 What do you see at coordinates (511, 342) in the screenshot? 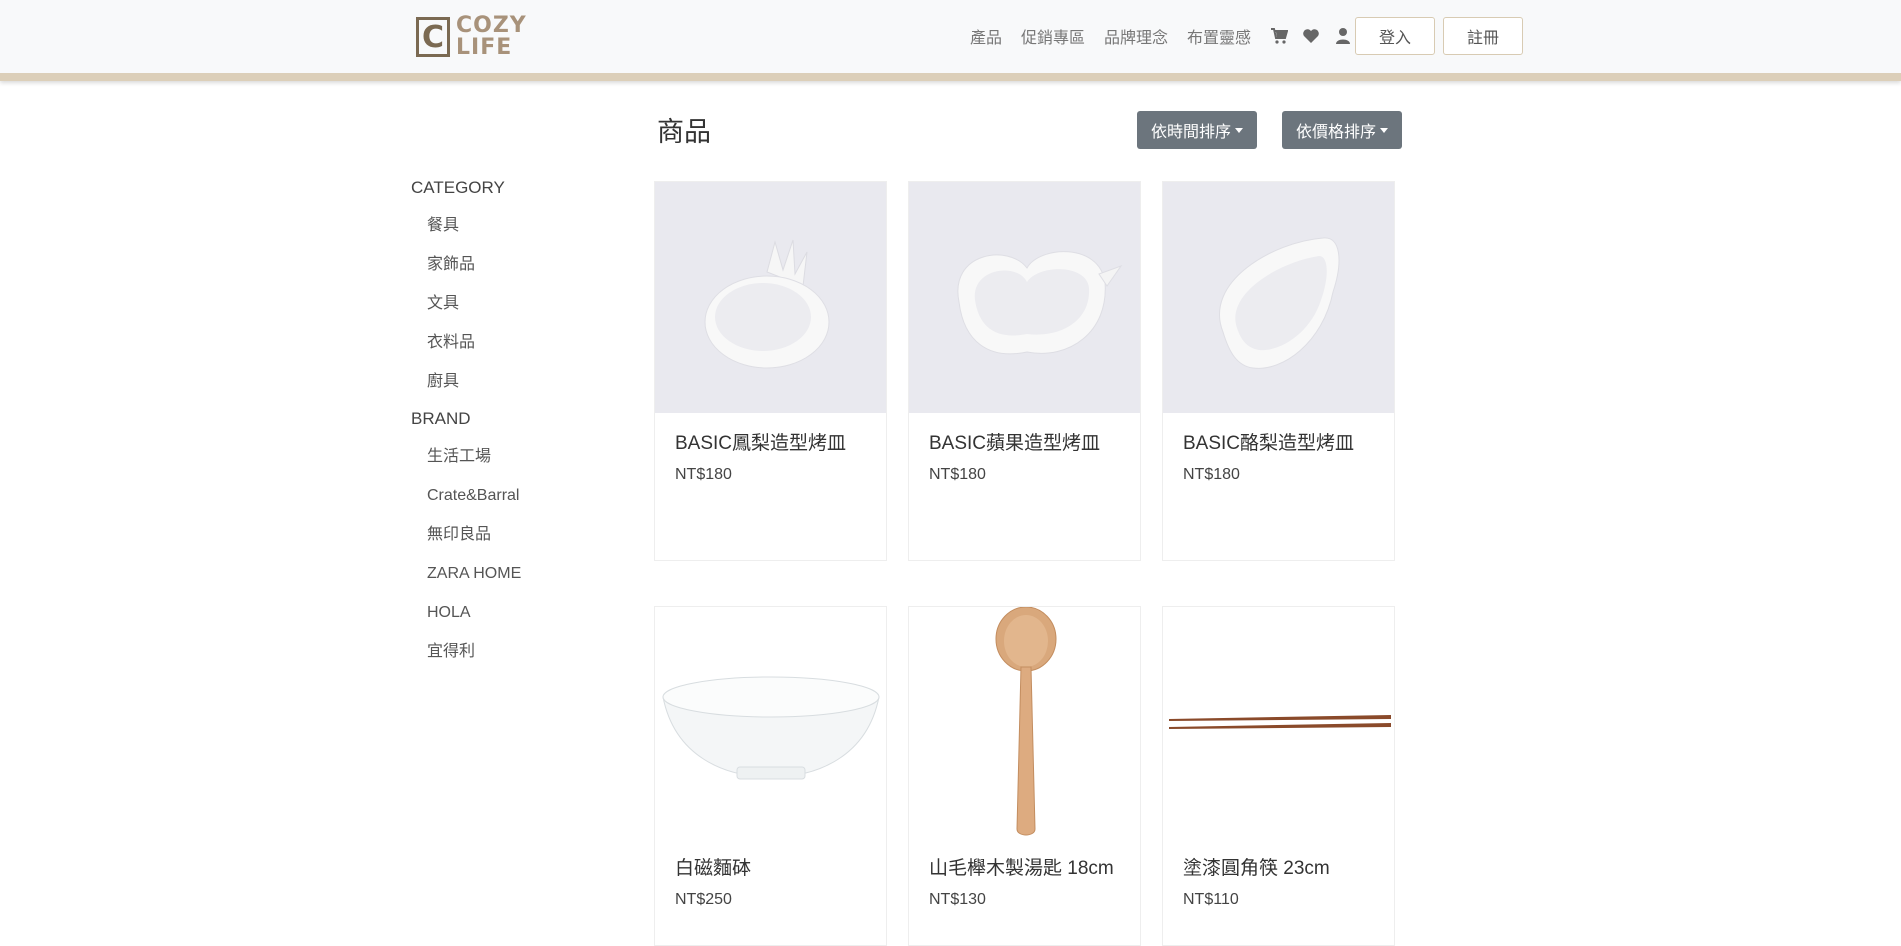
I see `category-item-clothing: 衣料品` at bounding box center [511, 342].